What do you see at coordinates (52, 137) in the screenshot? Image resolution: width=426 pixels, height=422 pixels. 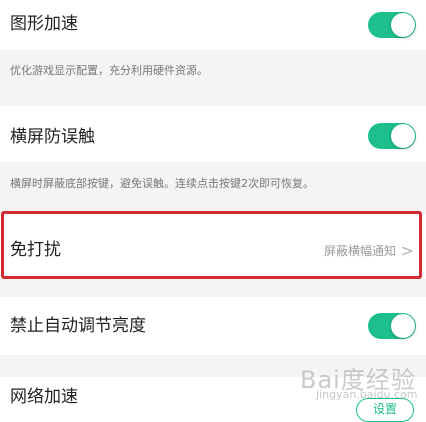 I see `setting-title: 横屏防误触` at bounding box center [52, 137].